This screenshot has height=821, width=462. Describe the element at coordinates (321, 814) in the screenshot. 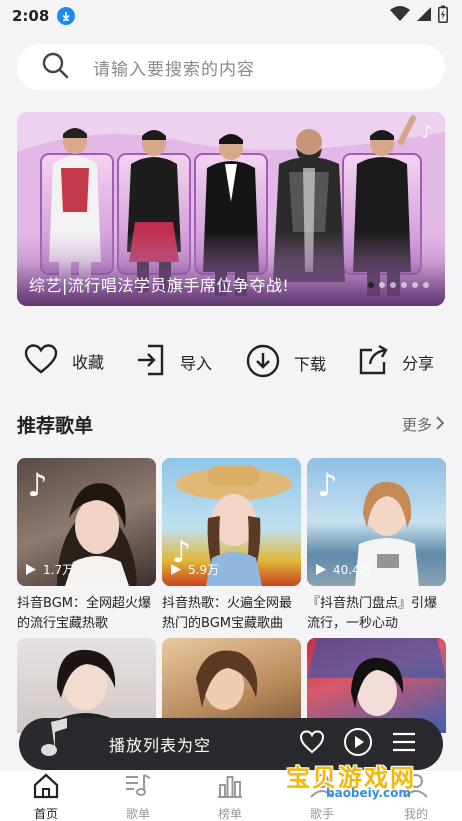

I see `tab-label: 歌手` at that location.